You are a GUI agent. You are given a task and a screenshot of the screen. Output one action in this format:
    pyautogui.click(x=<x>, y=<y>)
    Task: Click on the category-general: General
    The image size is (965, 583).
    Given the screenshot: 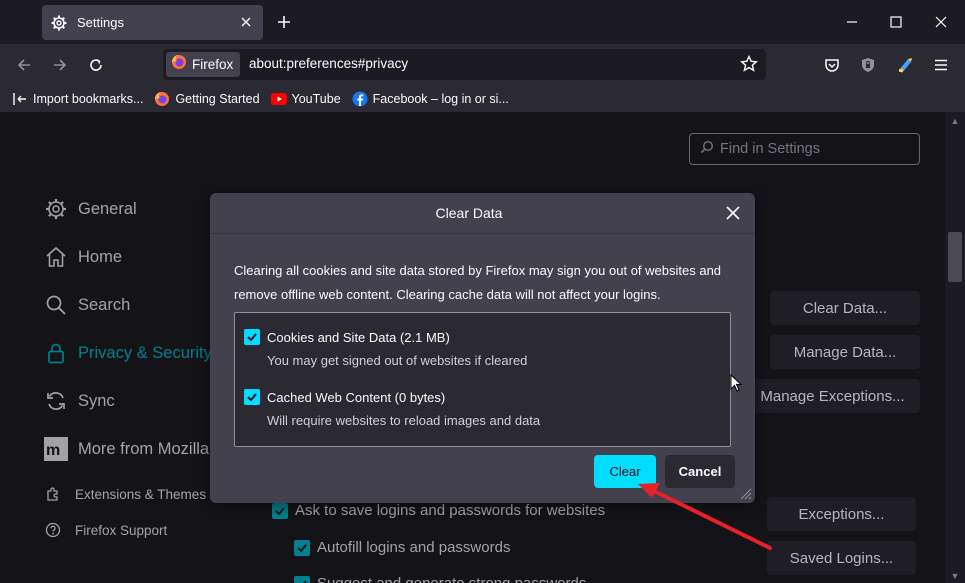 What is the action you would take?
    pyautogui.click(x=90, y=209)
    